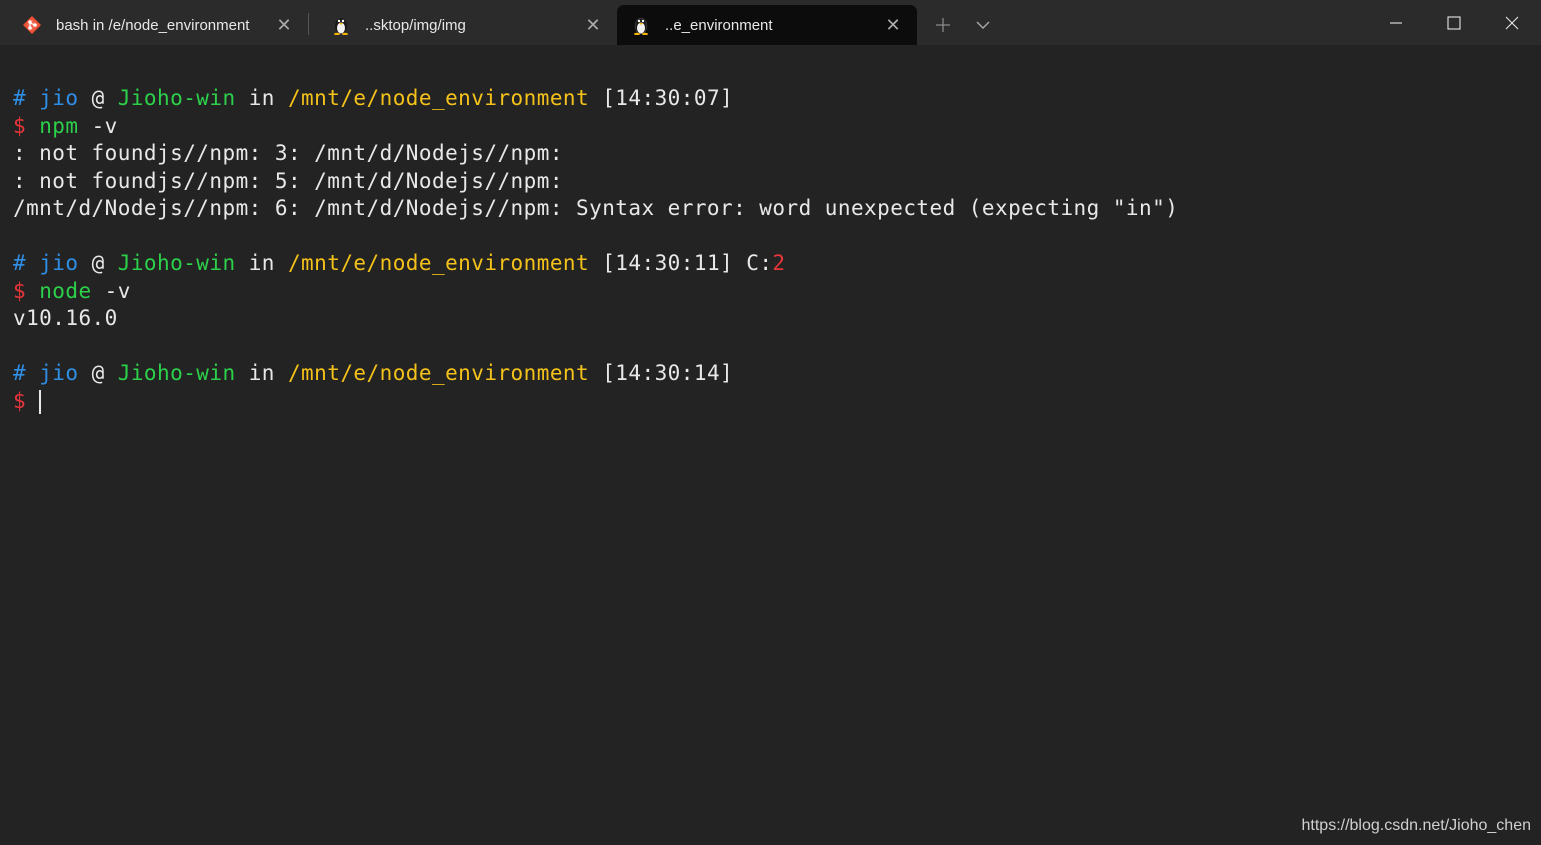 The width and height of the screenshot is (1541, 845). Describe the element at coordinates (32, 25) in the screenshot. I see `git-bash-icon` at that location.